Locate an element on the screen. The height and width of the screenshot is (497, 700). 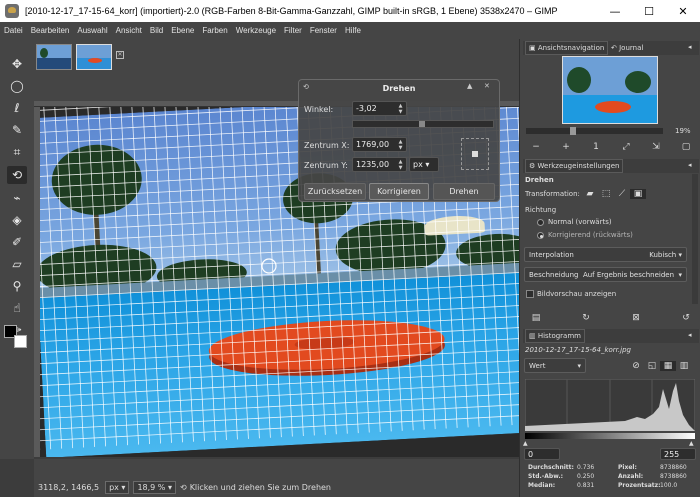
fit-image-icon: ⇲ is located at coordinates (656, 147).